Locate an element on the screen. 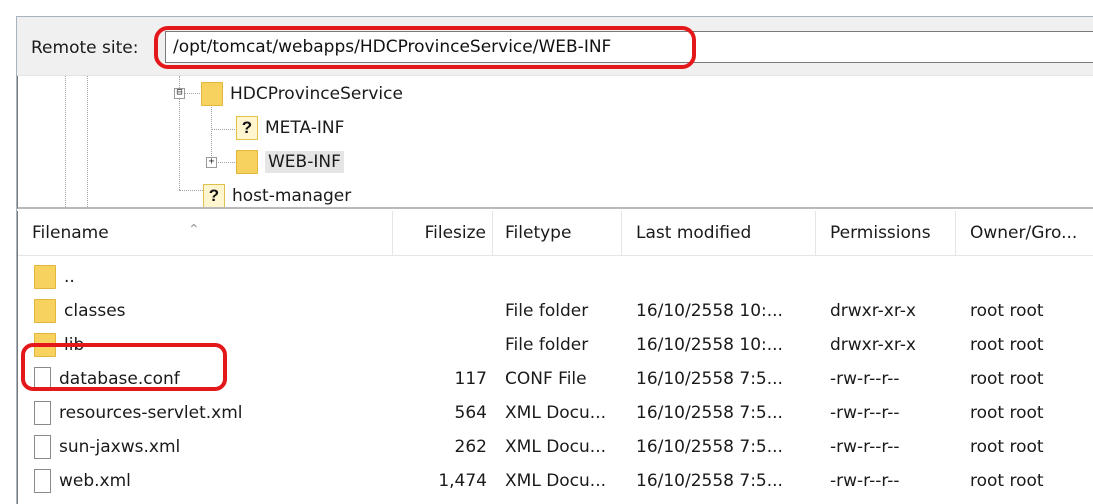  filename-label: .. is located at coordinates (69, 277).